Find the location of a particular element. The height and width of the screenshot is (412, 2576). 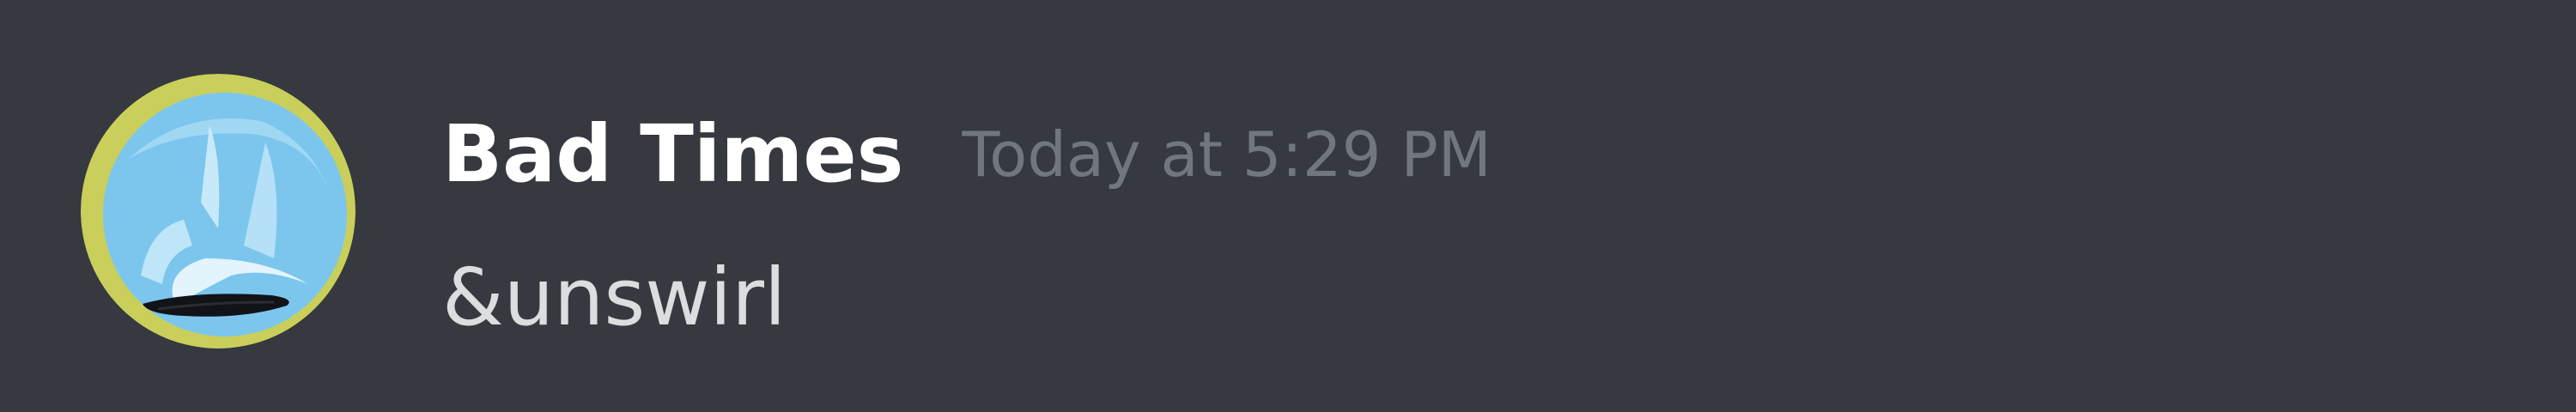

message-header: Bad Times Today at 5:29 PM is located at coordinates (967, 154).